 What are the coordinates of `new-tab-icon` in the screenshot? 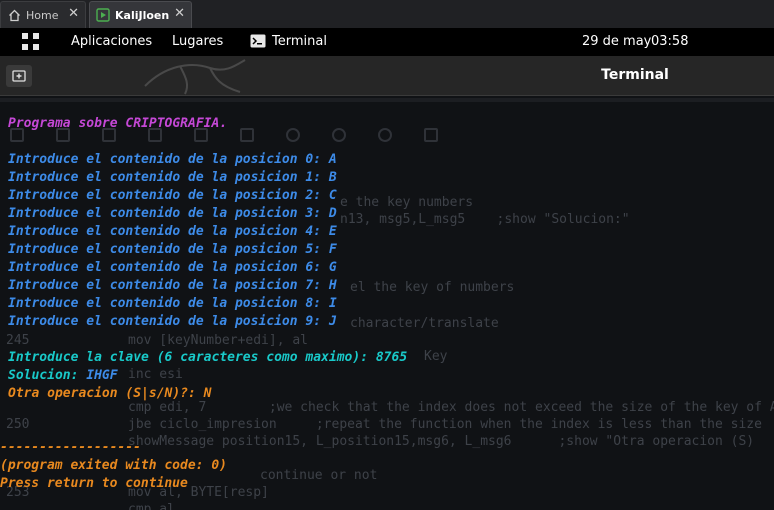 It's located at (19, 76).